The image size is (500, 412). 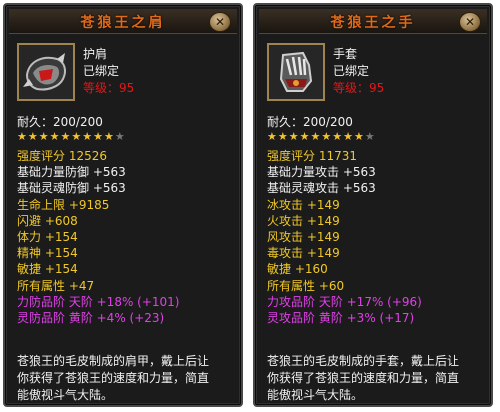 What do you see at coordinates (56, 285) in the screenshot?
I see `stat-line: 所有属性 +47` at bounding box center [56, 285].